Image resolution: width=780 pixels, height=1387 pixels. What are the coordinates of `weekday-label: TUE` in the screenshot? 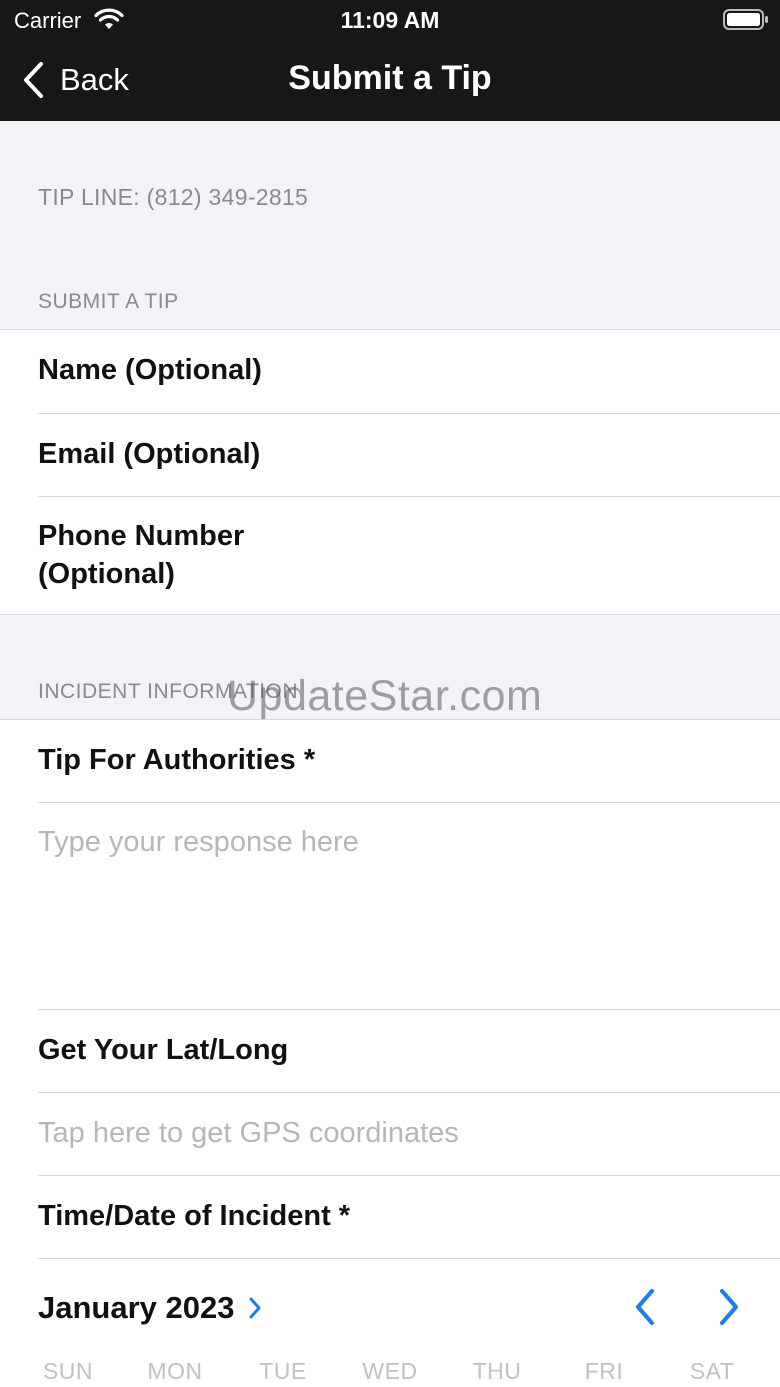 It's located at (283, 1371).